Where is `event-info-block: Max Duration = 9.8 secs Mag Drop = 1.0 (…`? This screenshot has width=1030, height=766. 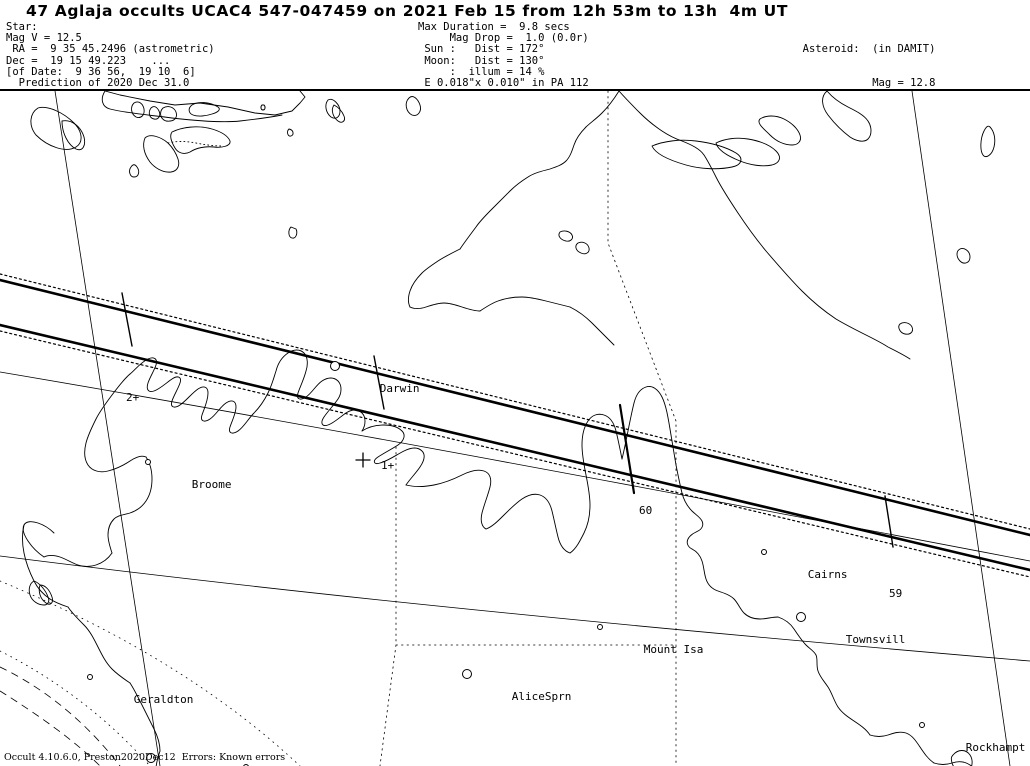 event-info-block: Max Duration = 9.8 secs Mag Drop = 1.0 (… is located at coordinates (503, 55).